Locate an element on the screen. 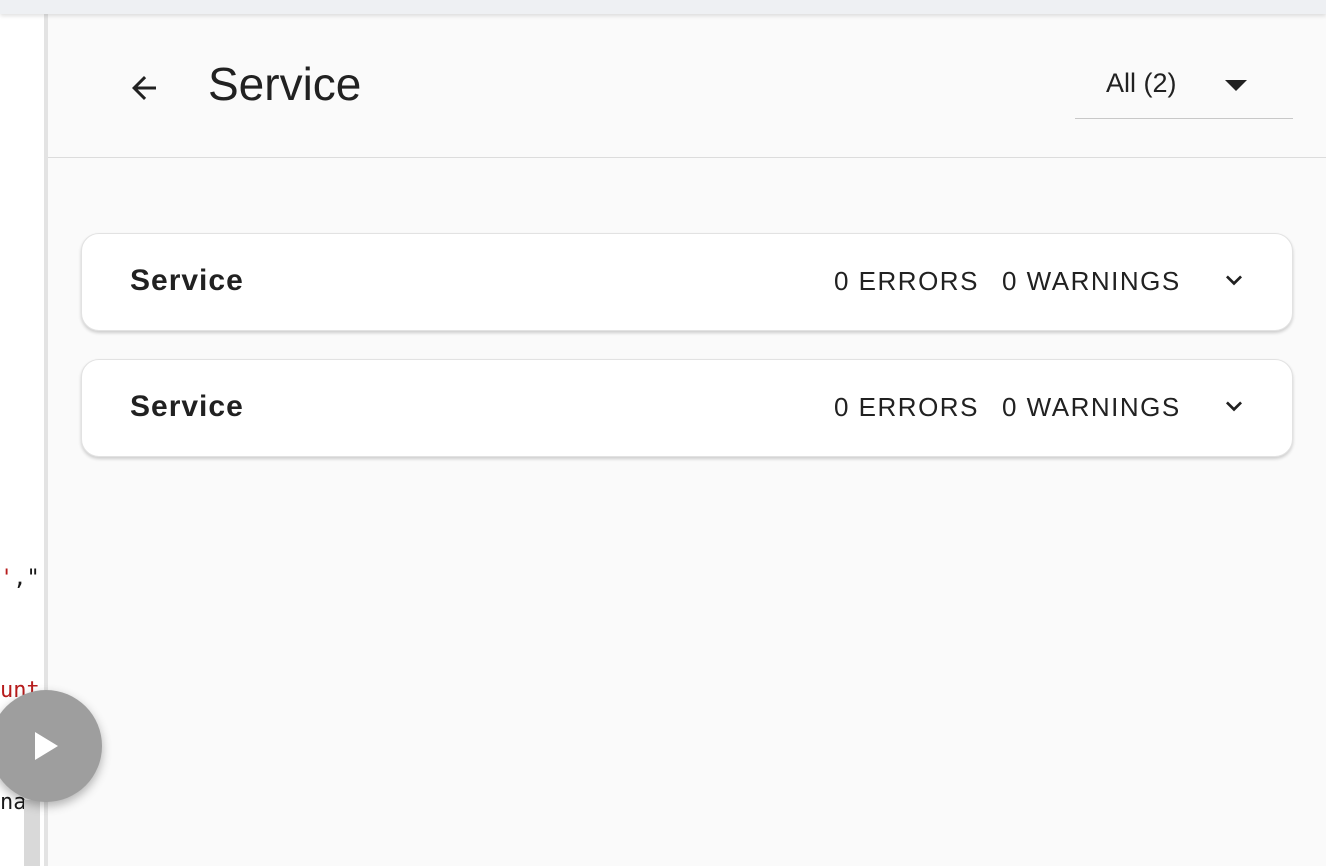 The height and width of the screenshot is (866, 1326). code-line: '," is located at coordinates (20, 578).